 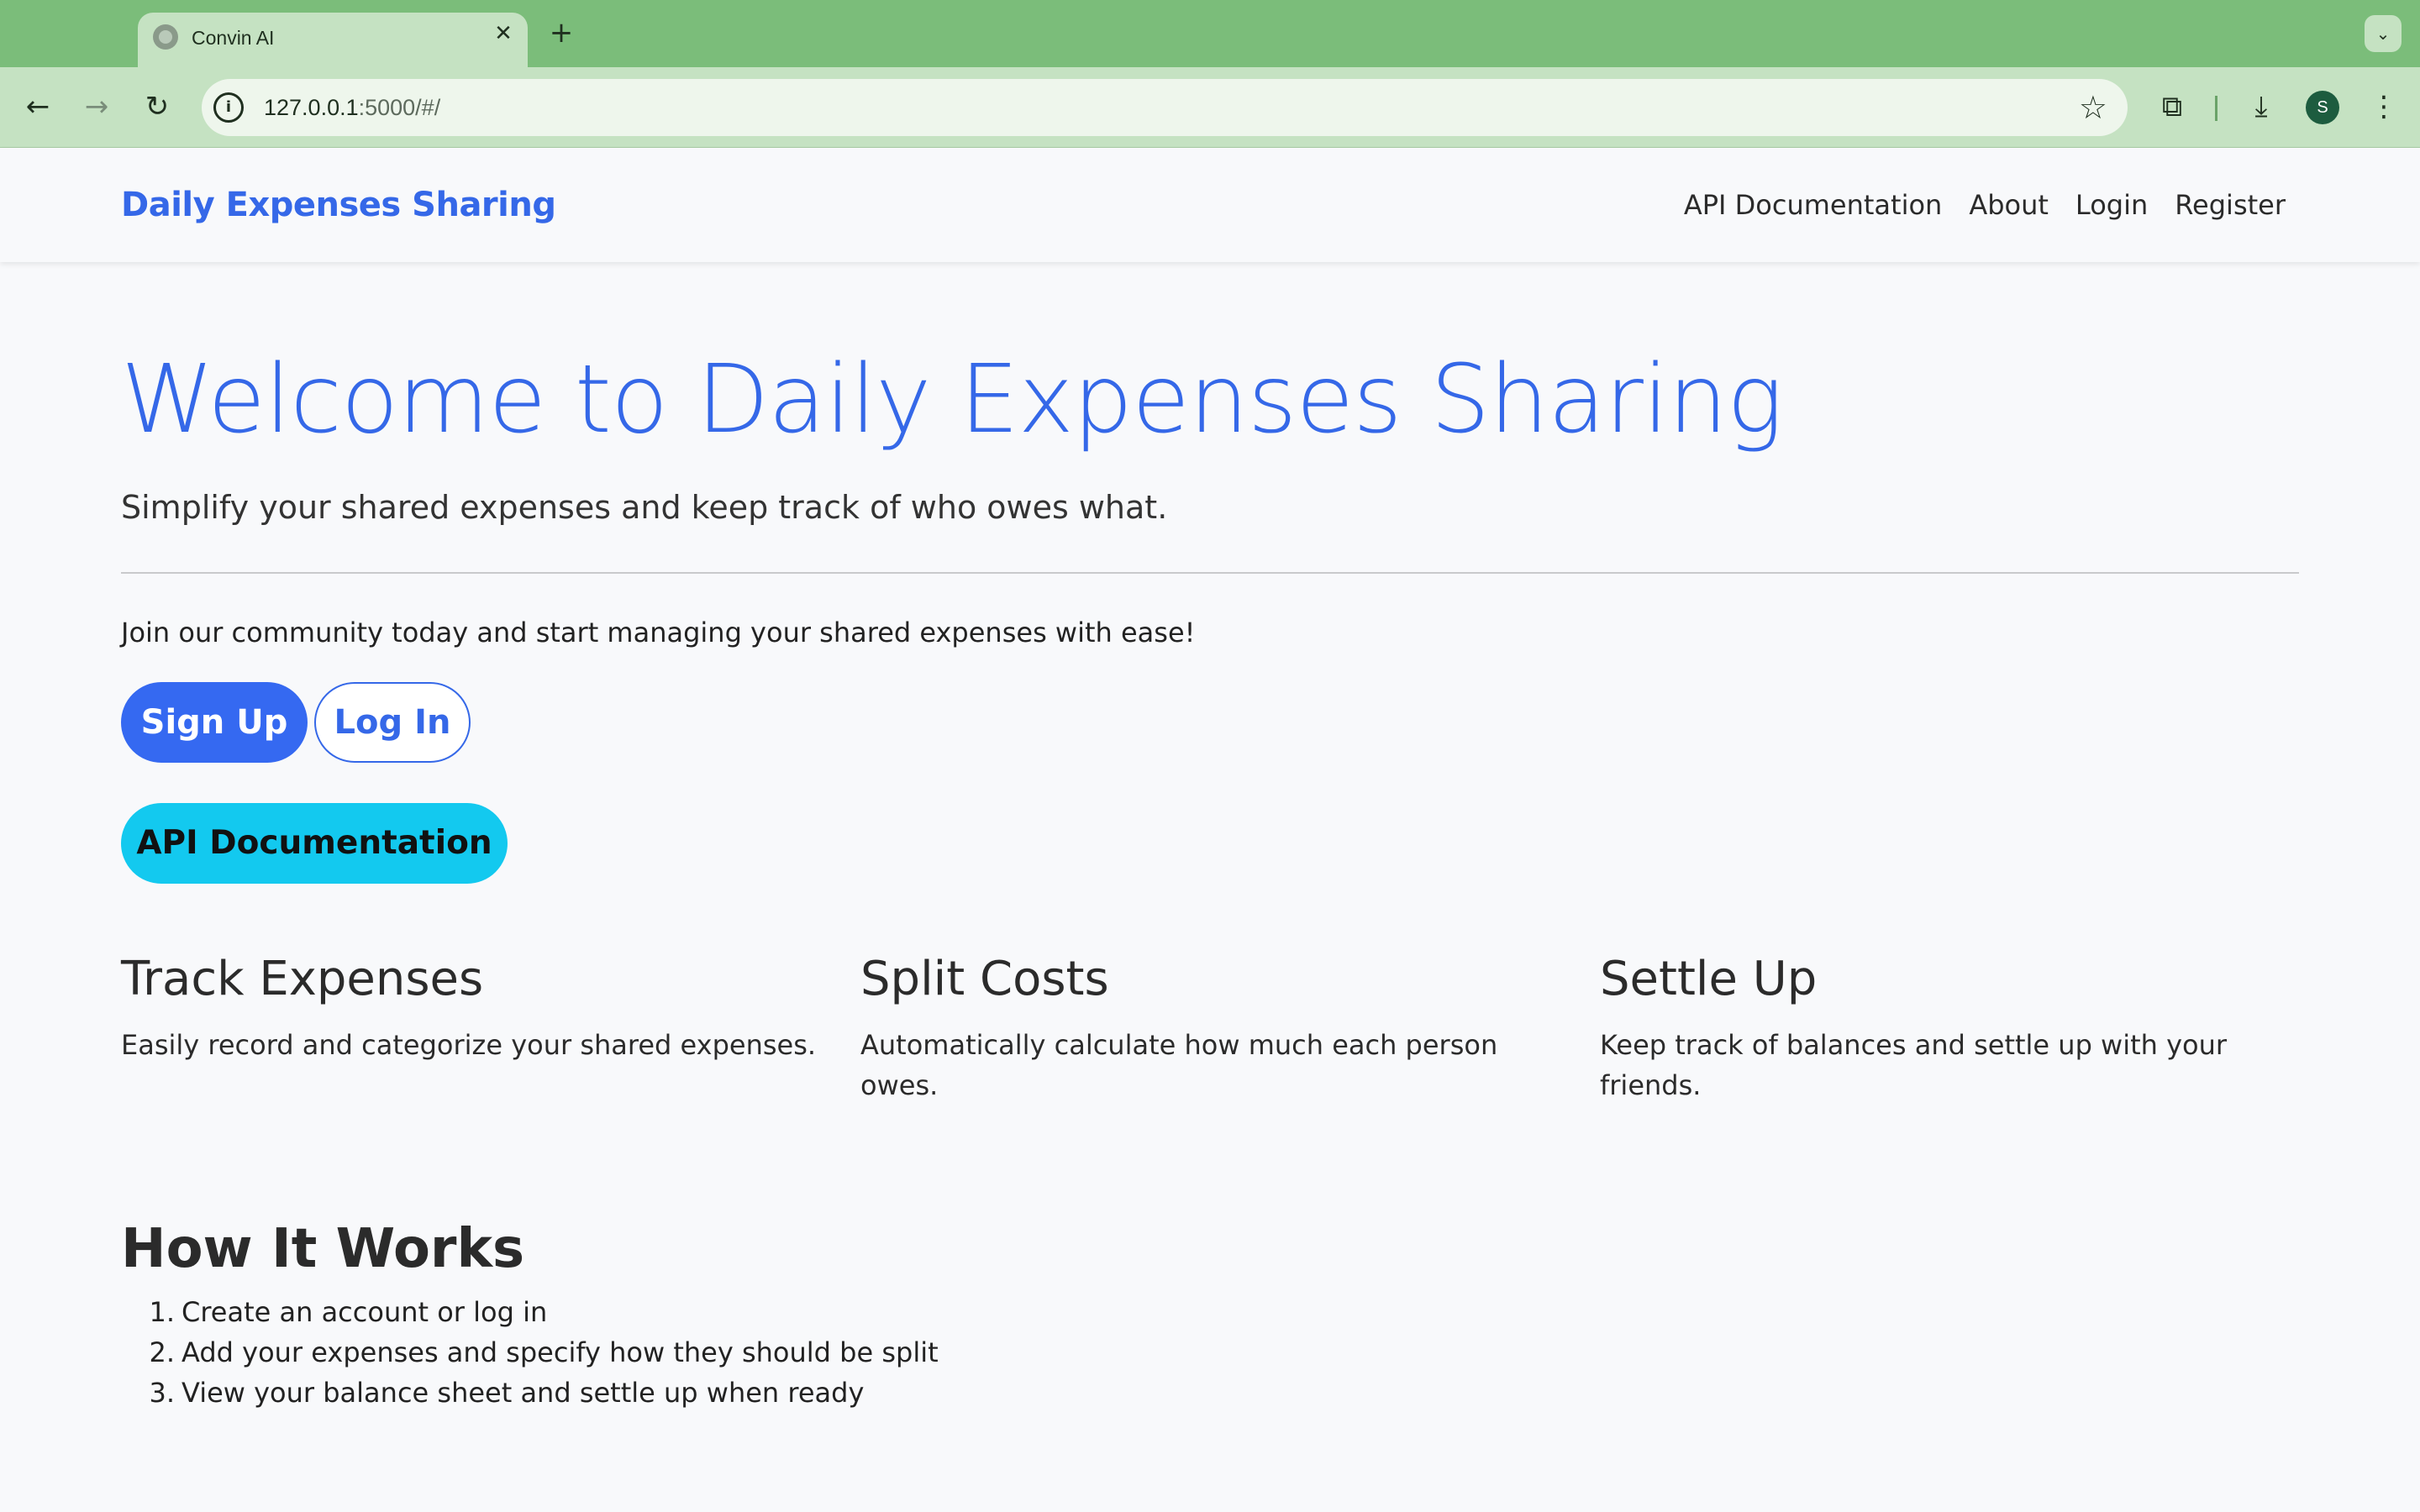 I want to click on bookmark-star-icon: ☆, so click(x=2093, y=107).